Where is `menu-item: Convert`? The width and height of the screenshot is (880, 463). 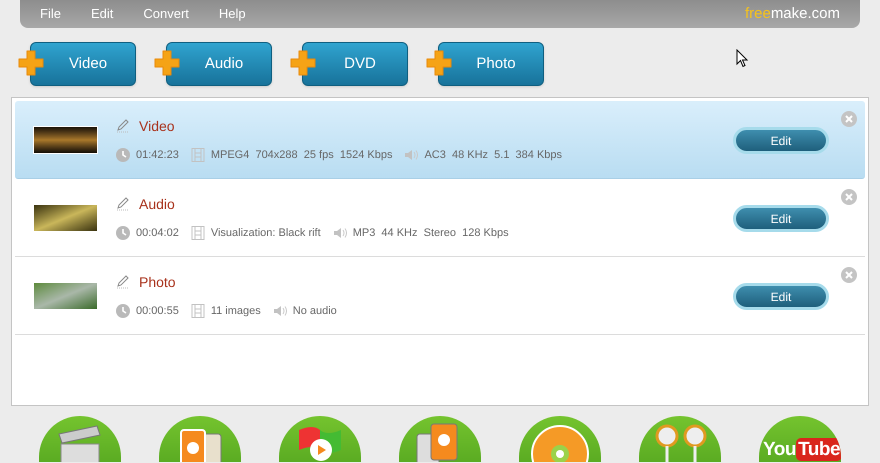 menu-item: Convert is located at coordinates (166, 14).